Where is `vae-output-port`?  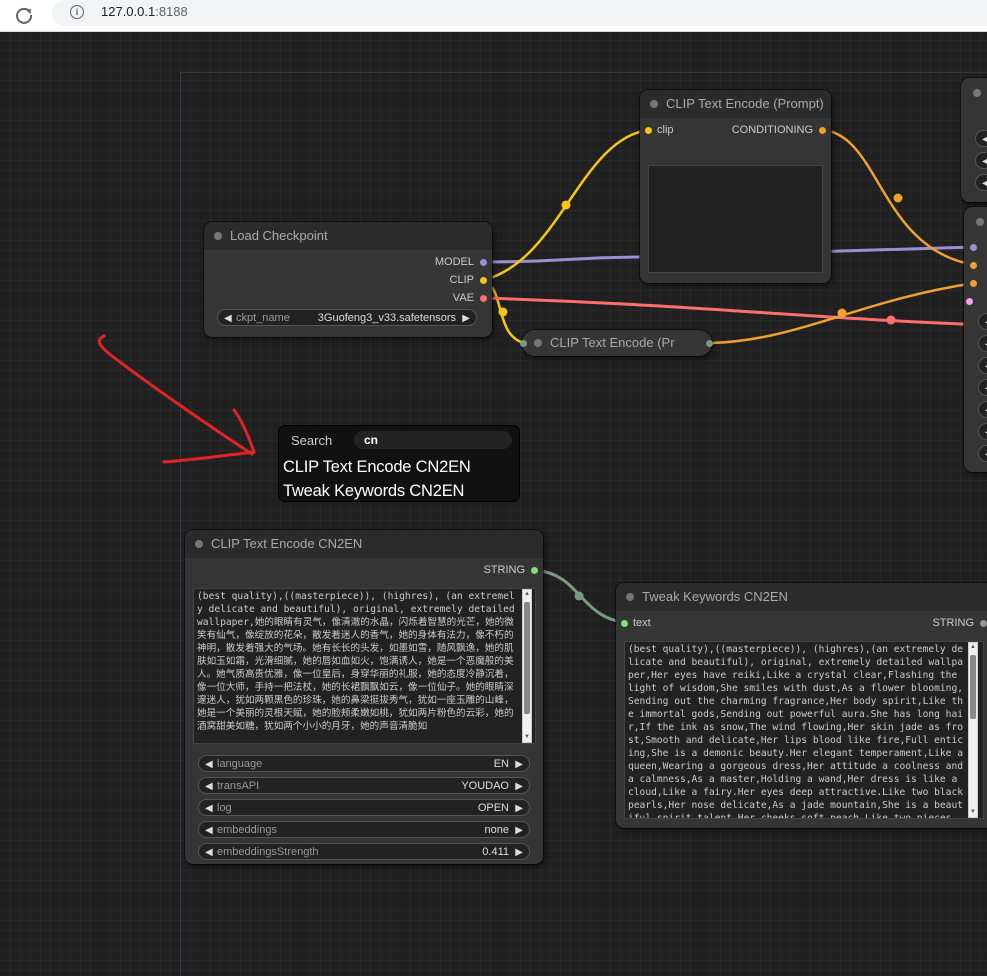
vae-output-port is located at coordinates (483, 298).